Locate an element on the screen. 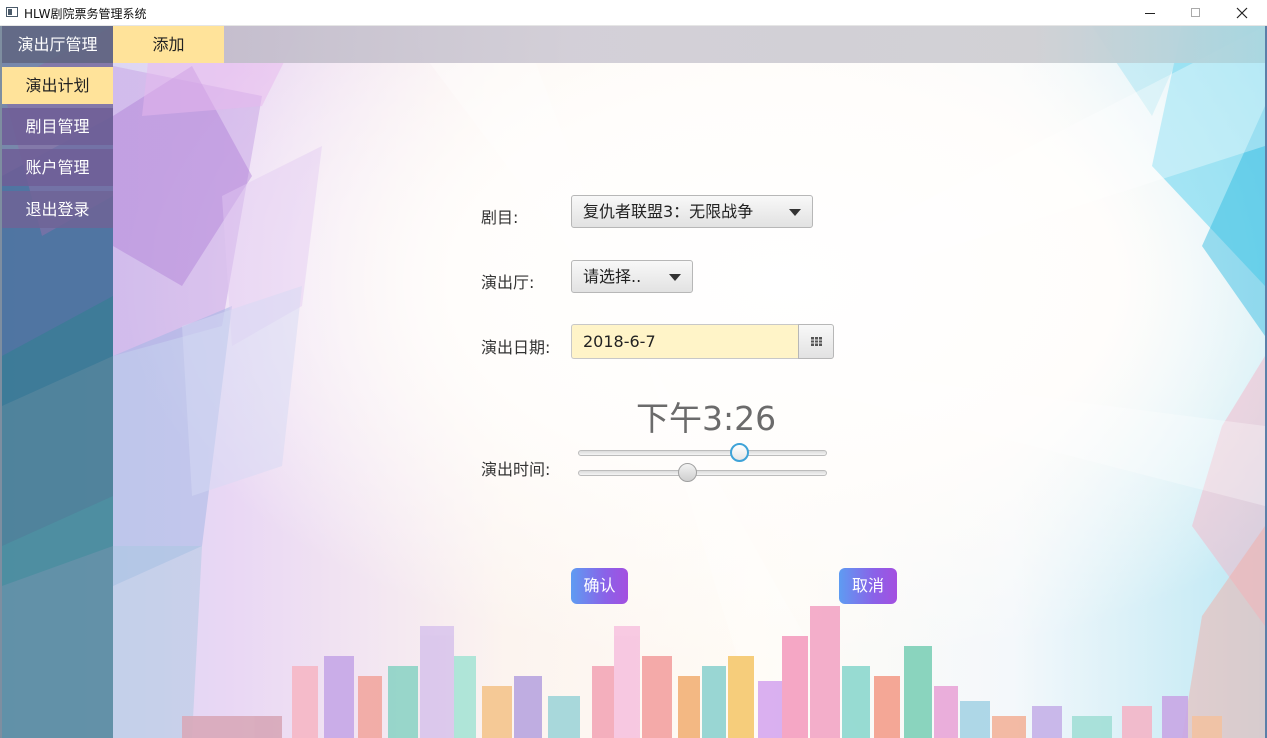  date-picker-button is located at coordinates (816, 341).